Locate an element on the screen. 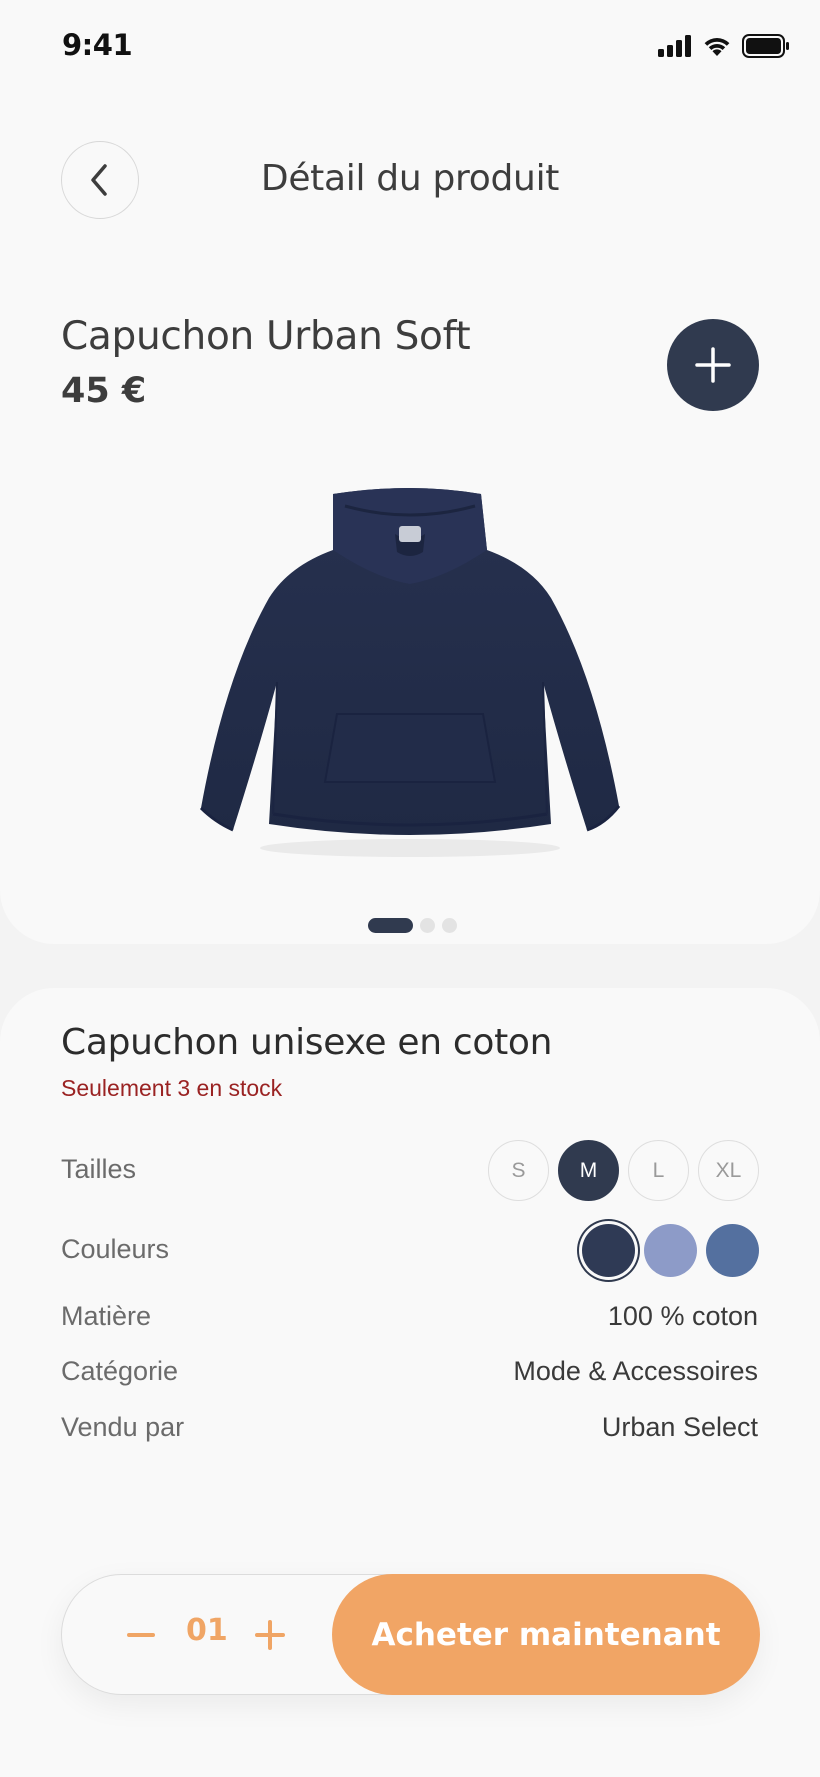 The width and height of the screenshot is (820, 1777). sizes-label: Tailles is located at coordinates (99, 1169).